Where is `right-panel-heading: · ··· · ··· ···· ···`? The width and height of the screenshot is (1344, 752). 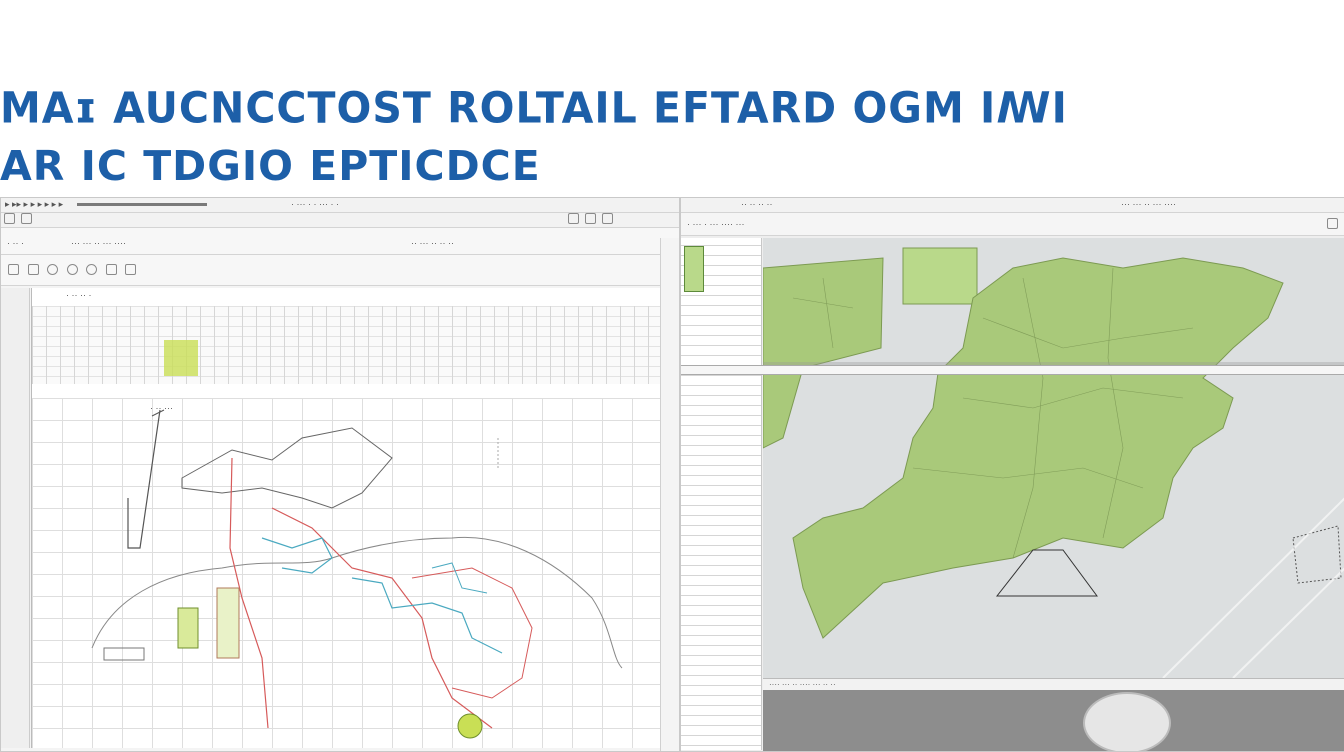 right-panel-heading: · ··· · ··· ···· ··· is located at coordinates (716, 224).